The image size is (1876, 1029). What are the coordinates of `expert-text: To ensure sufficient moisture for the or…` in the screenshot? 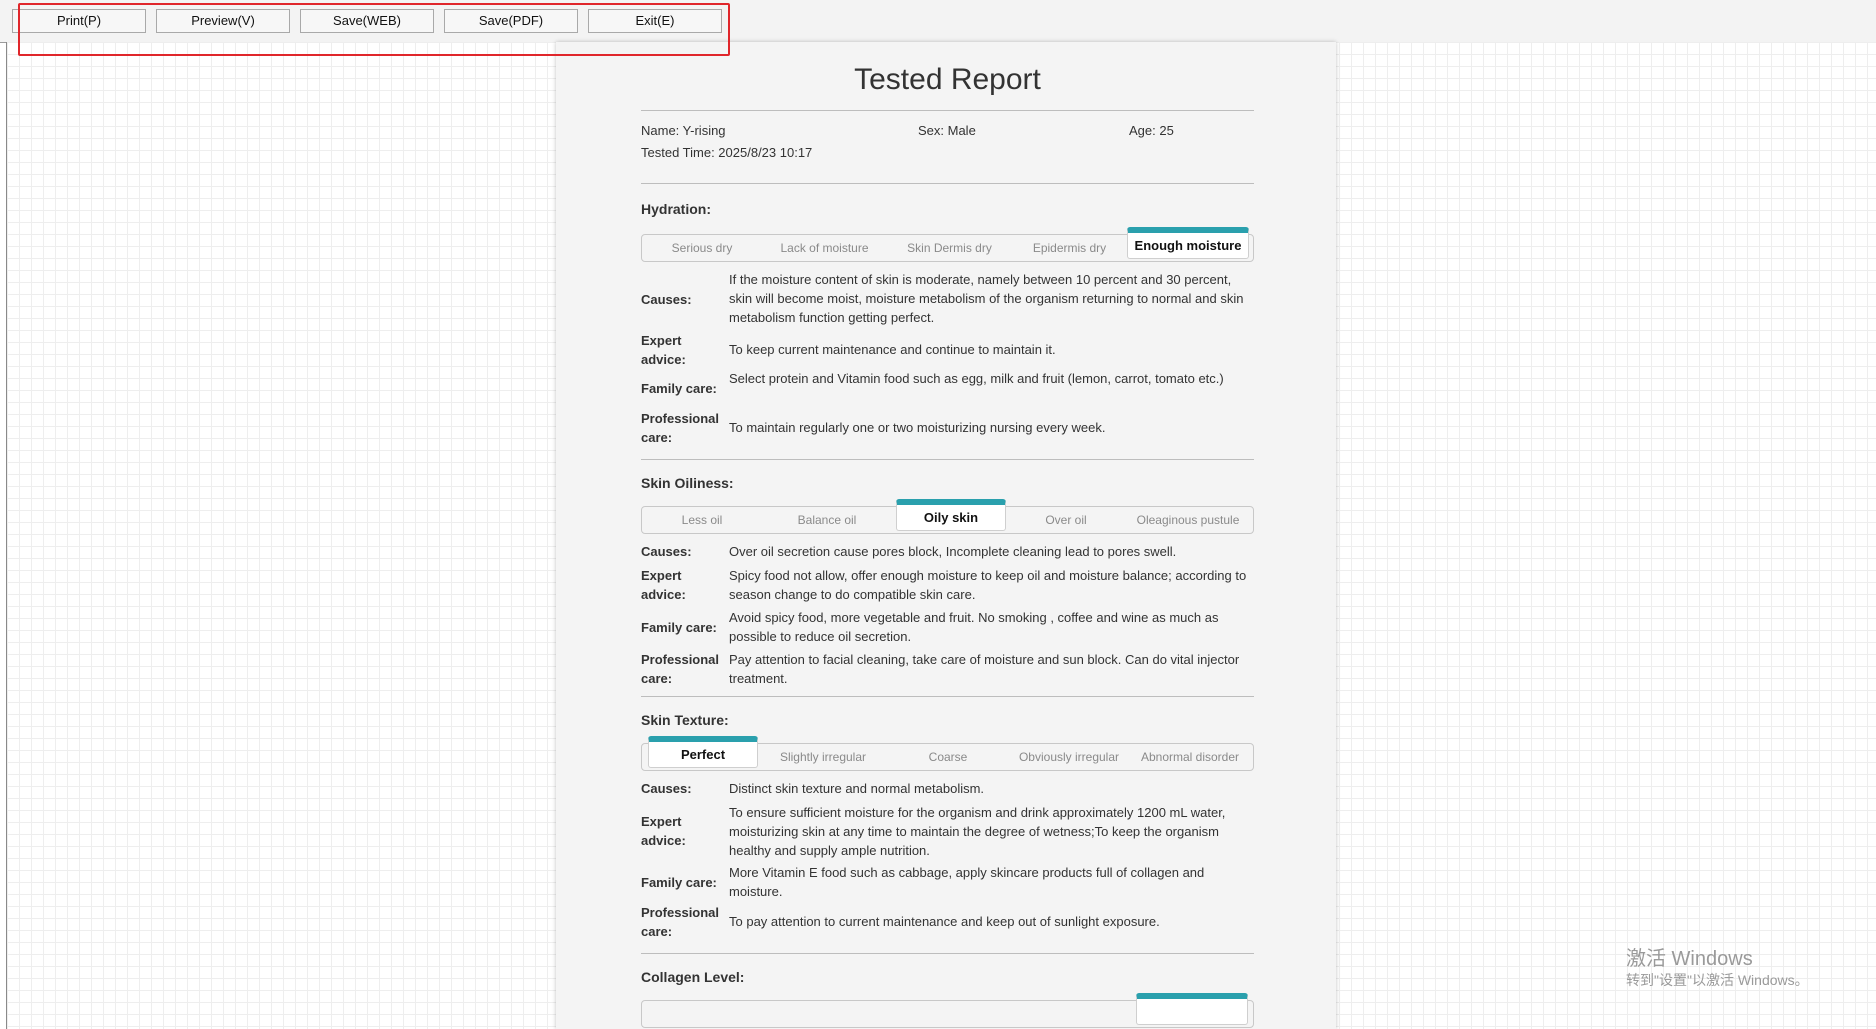 It's located at (977, 831).